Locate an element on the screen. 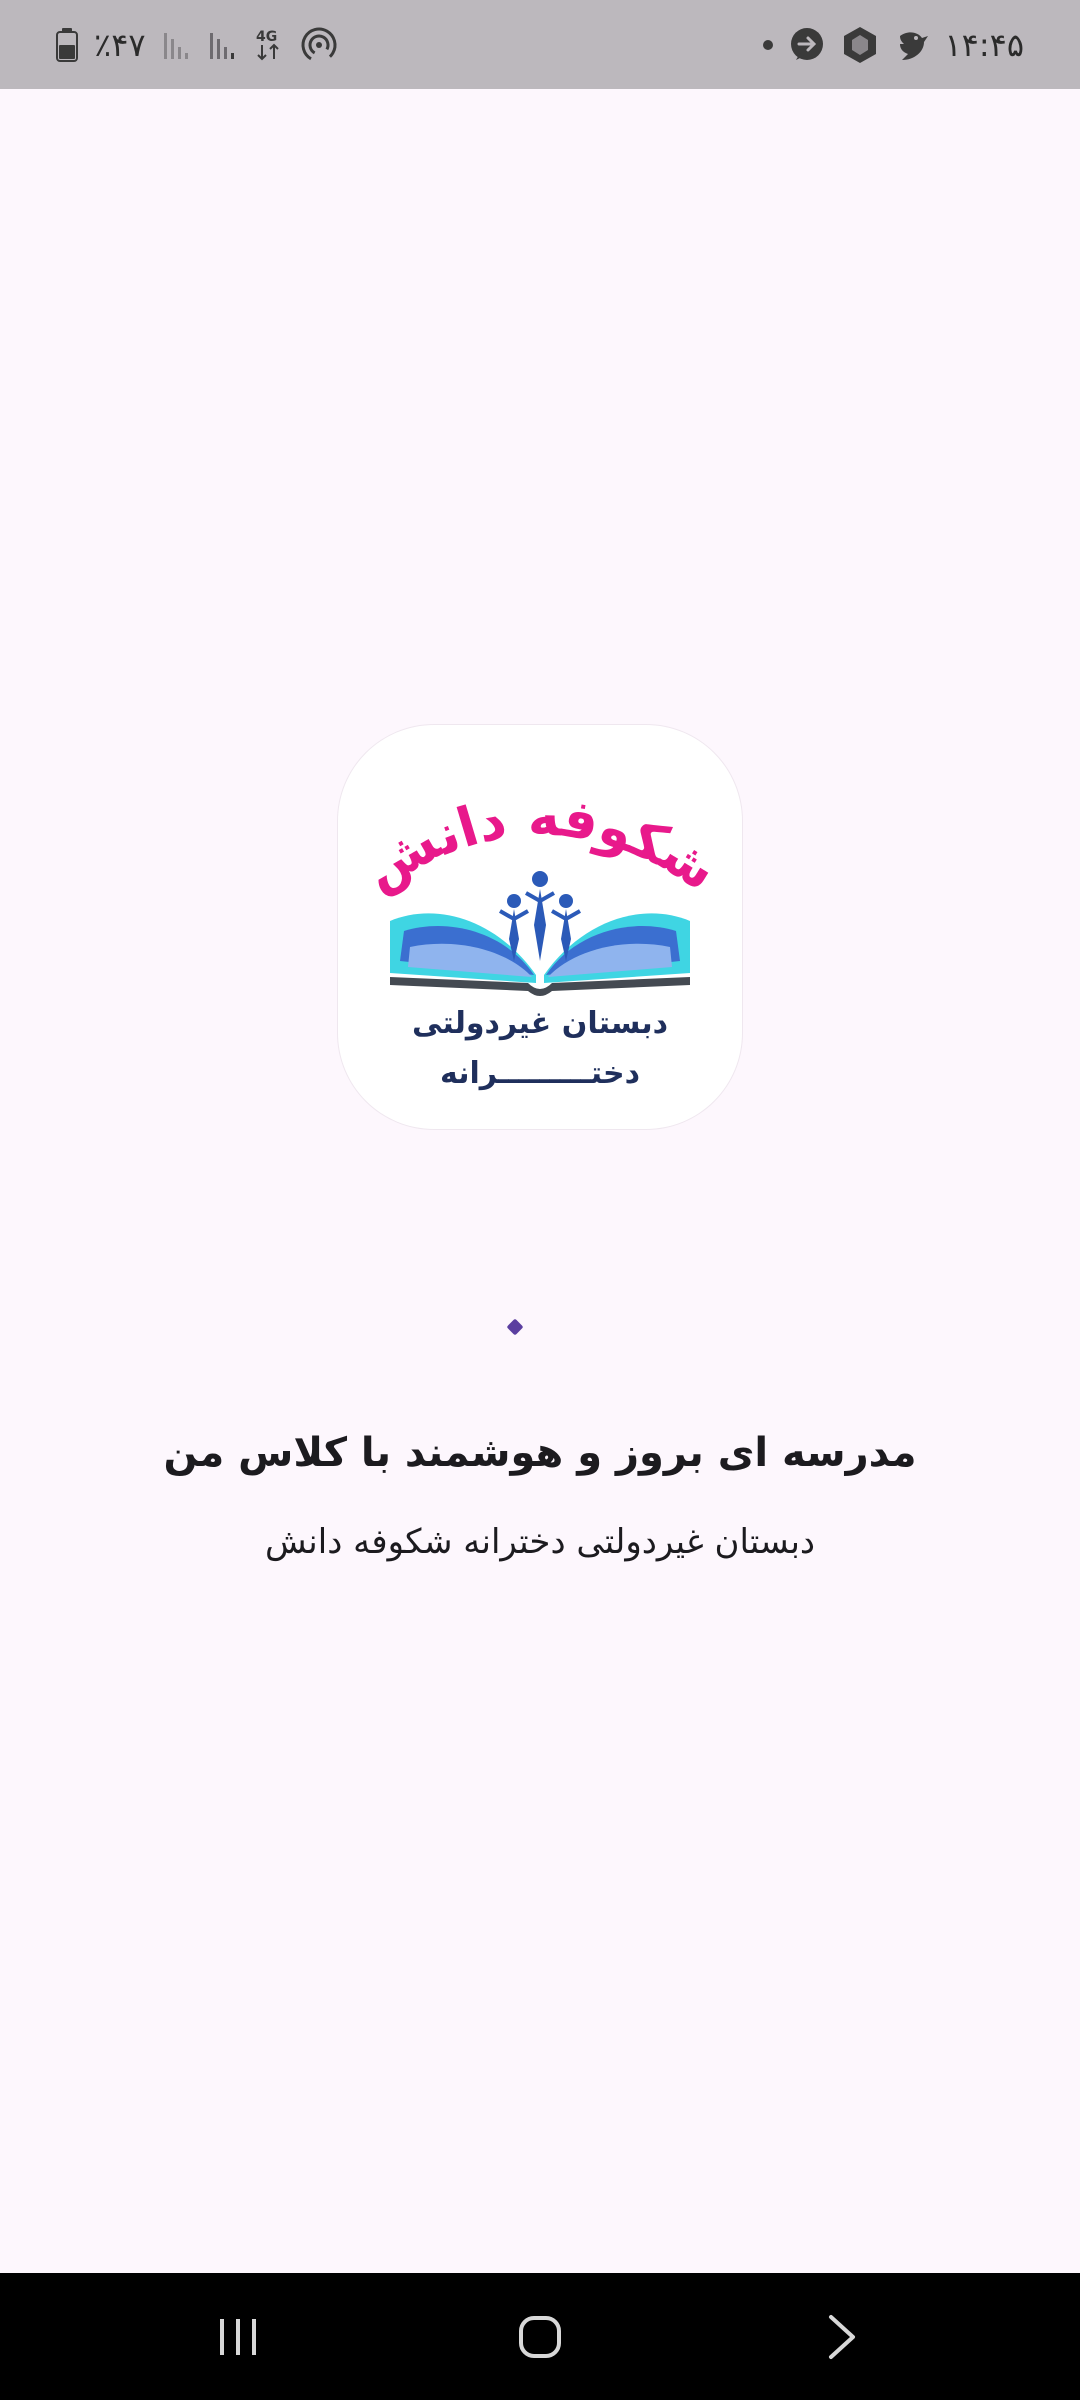  battery-icon is located at coordinates (67, 44).